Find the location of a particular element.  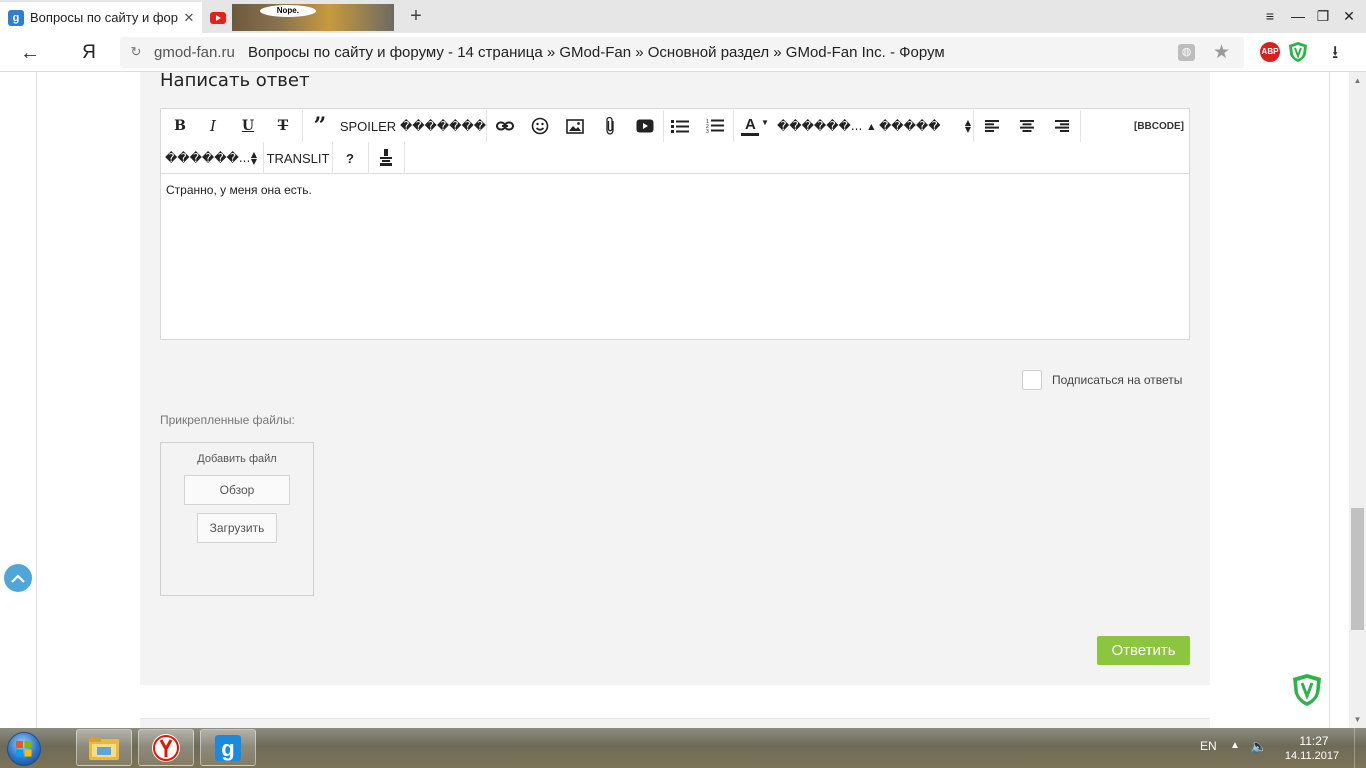

reload-icon: ↻ is located at coordinates (136, 52).